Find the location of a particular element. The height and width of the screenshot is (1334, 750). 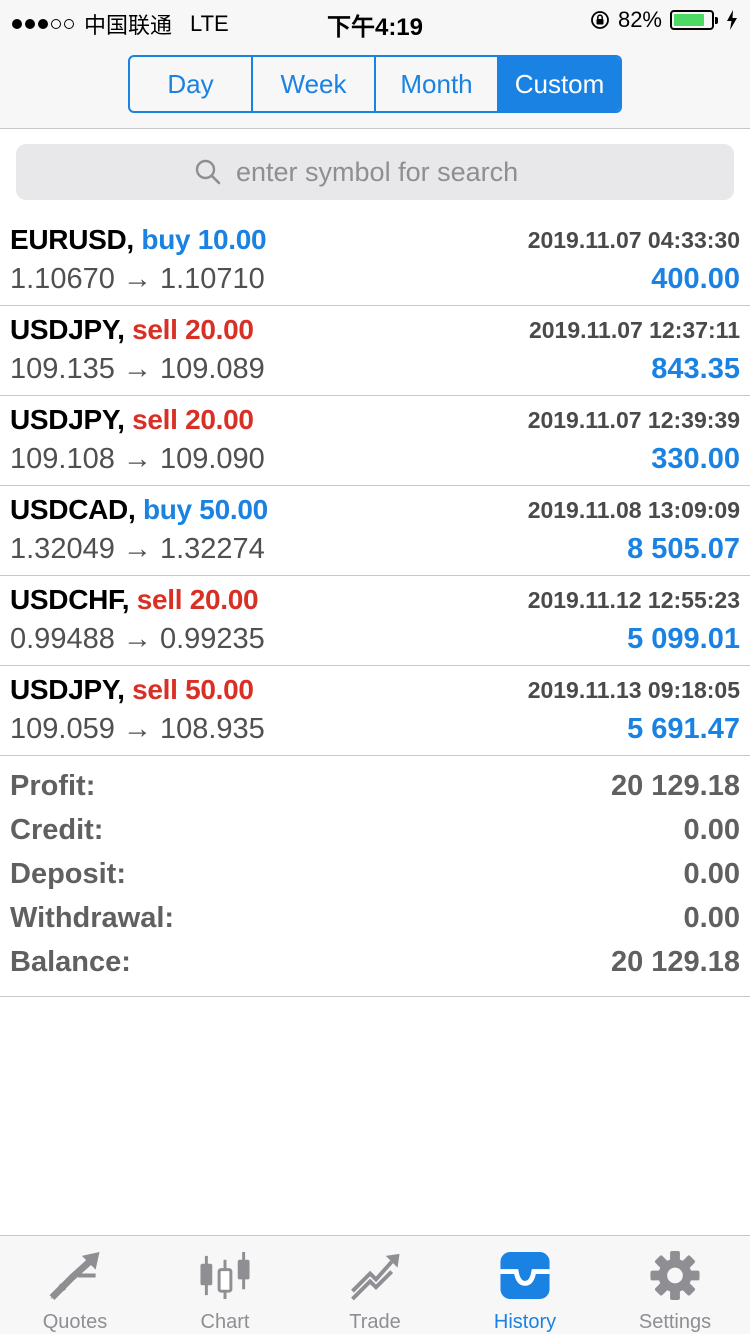

tab-history: History is located at coordinates (525, 1285).